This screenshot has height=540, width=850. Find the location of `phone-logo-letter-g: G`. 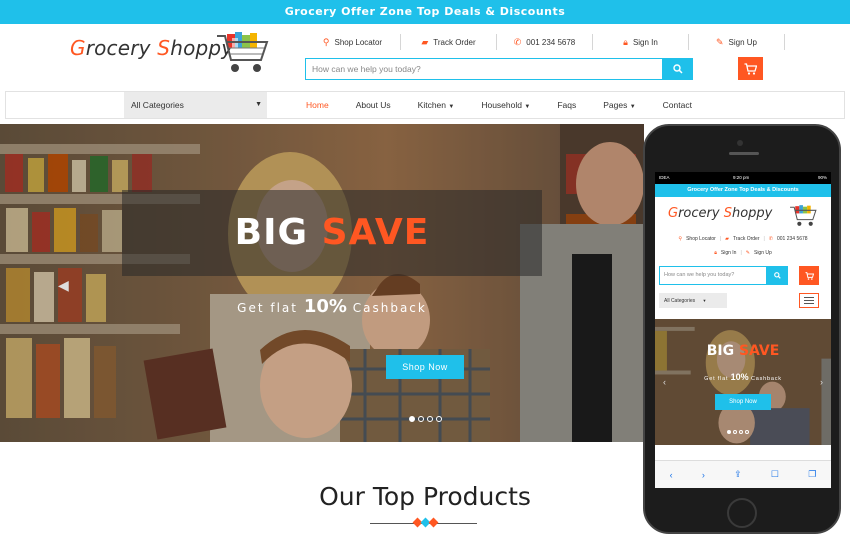

phone-logo-letter-g: G is located at coordinates (673, 213).